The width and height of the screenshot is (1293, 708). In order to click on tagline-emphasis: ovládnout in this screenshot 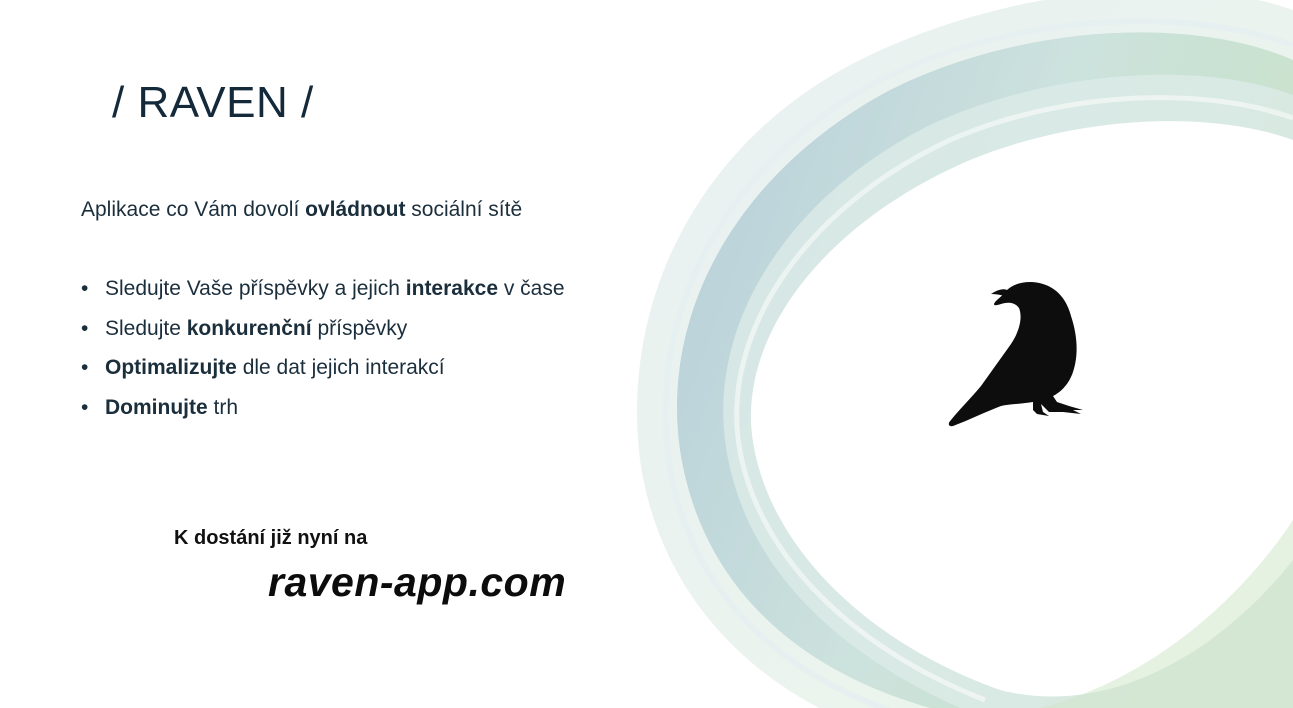, I will do `click(355, 209)`.